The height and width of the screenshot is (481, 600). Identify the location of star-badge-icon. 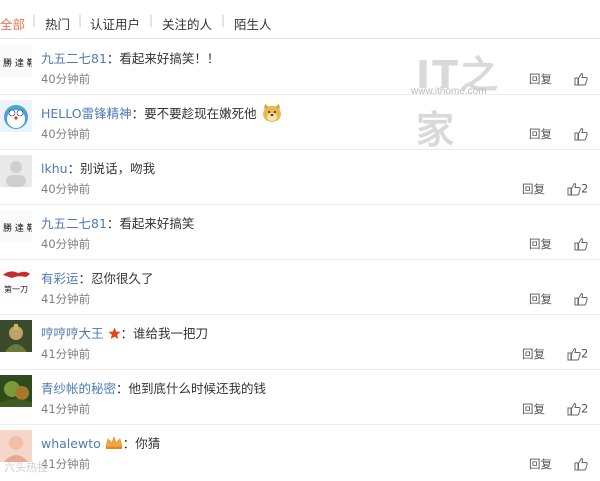
(114, 335).